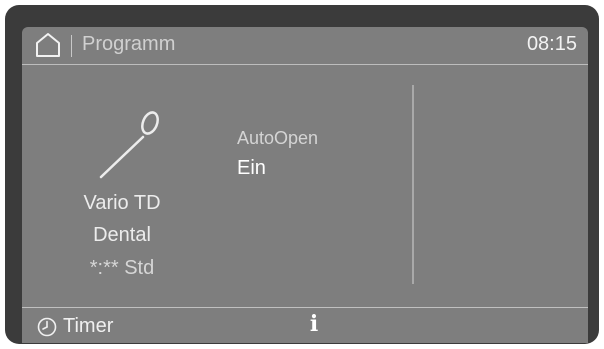 The height and width of the screenshot is (349, 604). Describe the element at coordinates (278, 138) in the screenshot. I see `option-label: AutoOpen` at that location.